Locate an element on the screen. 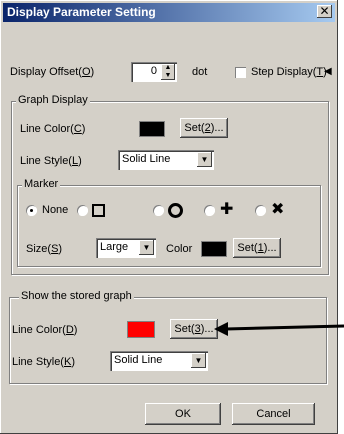 Image resolution: width=344 pixels, height=434 pixels. stored-line-color-label: Line Color(D) is located at coordinates (45, 330).